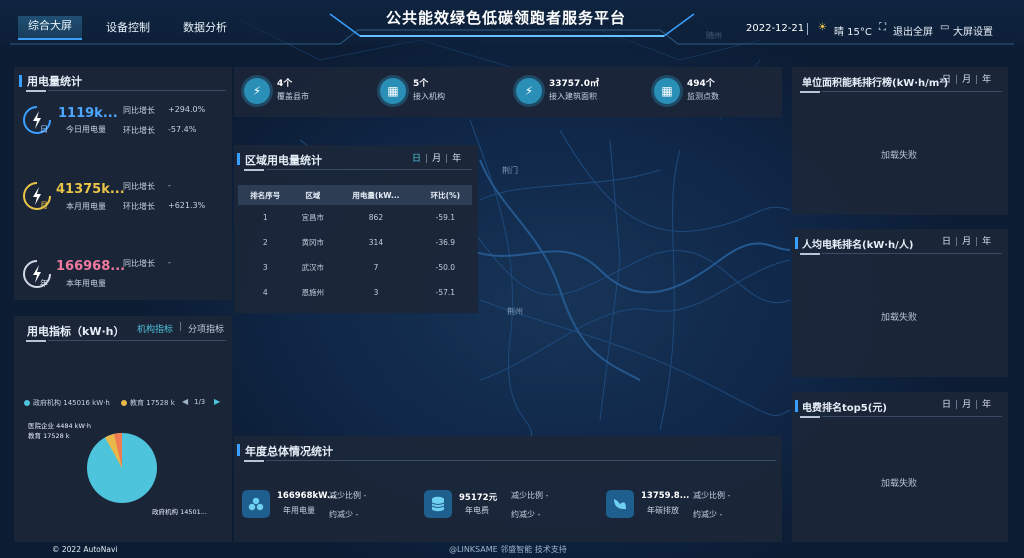 Image resolution: width=1024 pixels, height=558 pixels. What do you see at coordinates (355, 292) in the screenshot?
I see `table-row: 4 恩施州 3 -57.1` at bounding box center [355, 292].